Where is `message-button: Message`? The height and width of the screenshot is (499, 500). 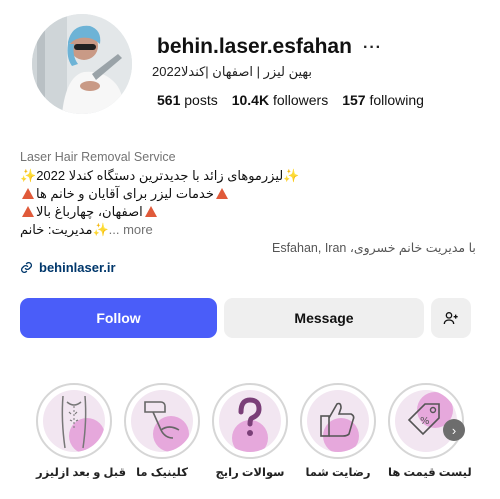
message-button: Message is located at coordinates (324, 318).